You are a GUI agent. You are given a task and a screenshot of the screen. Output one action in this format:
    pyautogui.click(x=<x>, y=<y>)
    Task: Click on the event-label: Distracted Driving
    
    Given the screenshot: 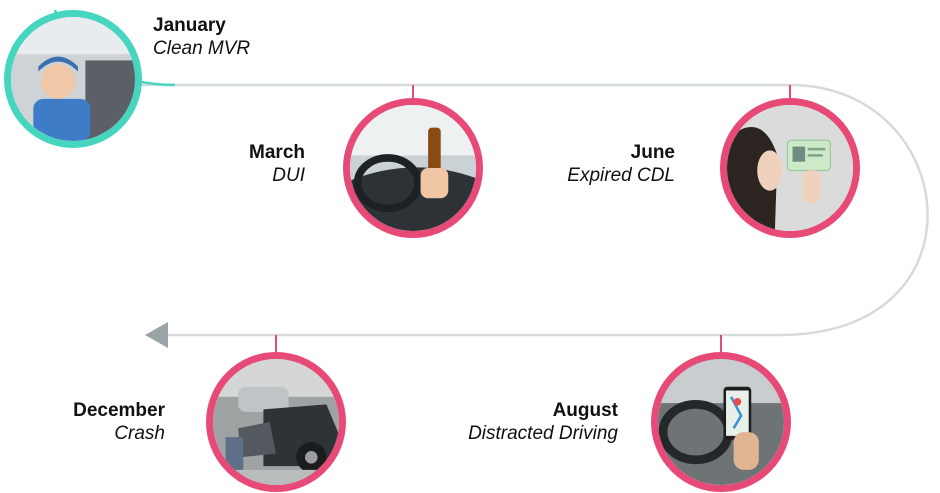 What is the action you would take?
    pyautogui.click(x=543, y=433)
    